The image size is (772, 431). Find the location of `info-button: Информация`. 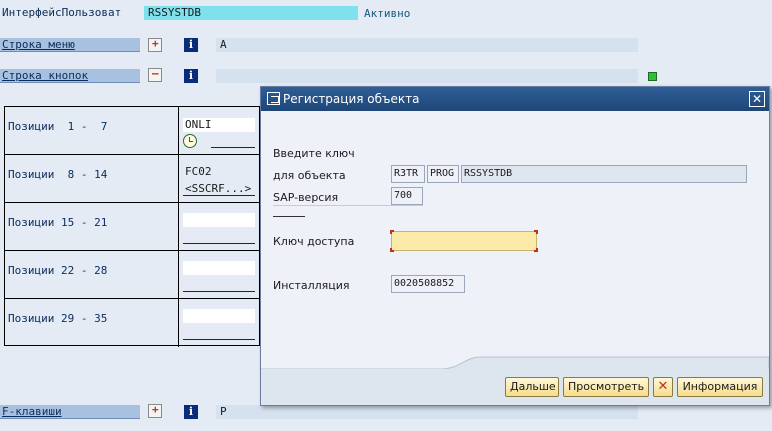

info-button: Информация is located at coordinates (720, 387).